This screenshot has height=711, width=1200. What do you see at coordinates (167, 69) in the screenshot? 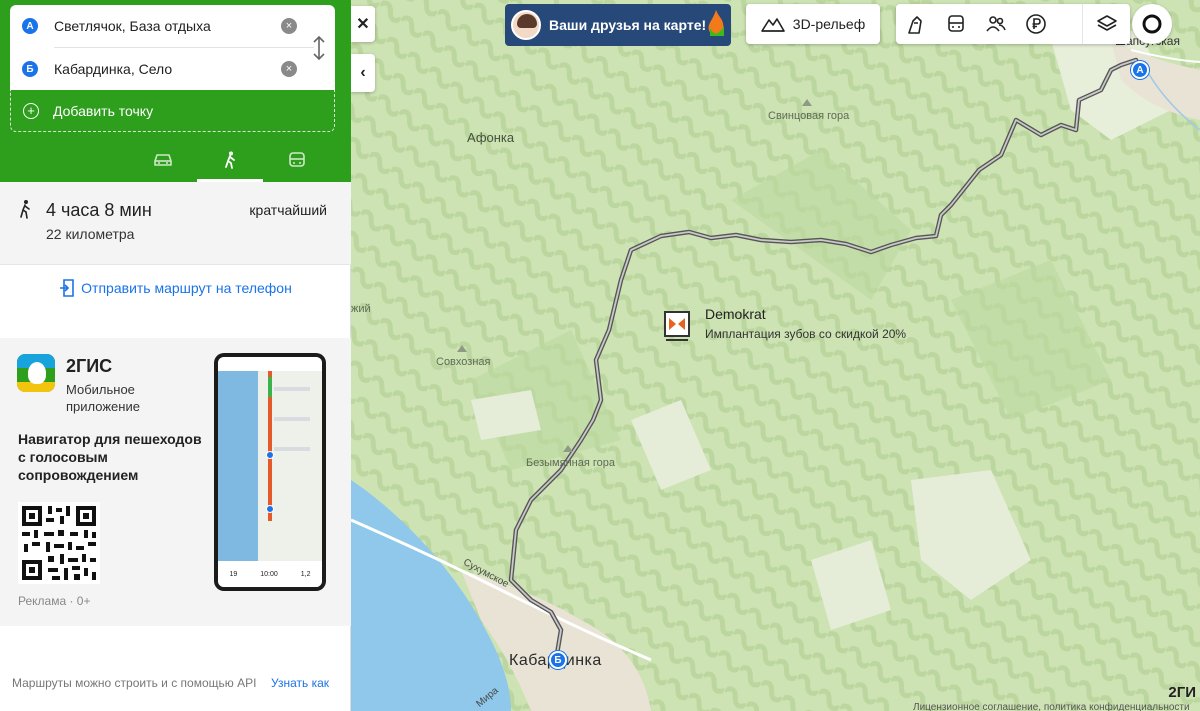
I see `route-to-input: Кабардинка, Село` at bounding box center [167, 69].